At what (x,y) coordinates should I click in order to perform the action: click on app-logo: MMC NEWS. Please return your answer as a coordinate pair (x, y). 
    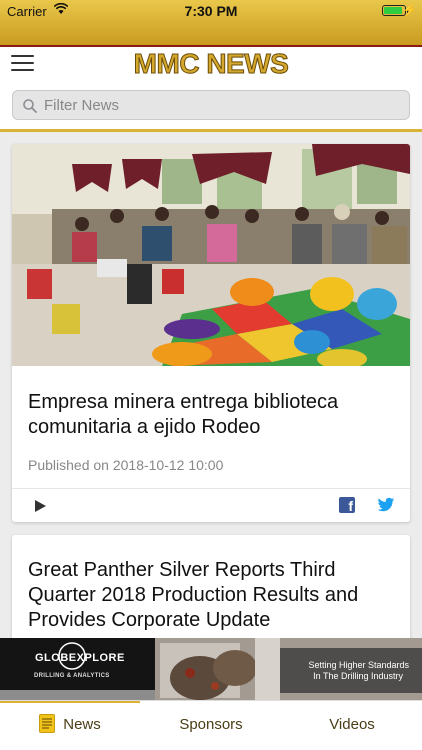
    Looking at the image, I should click on (211, 64).